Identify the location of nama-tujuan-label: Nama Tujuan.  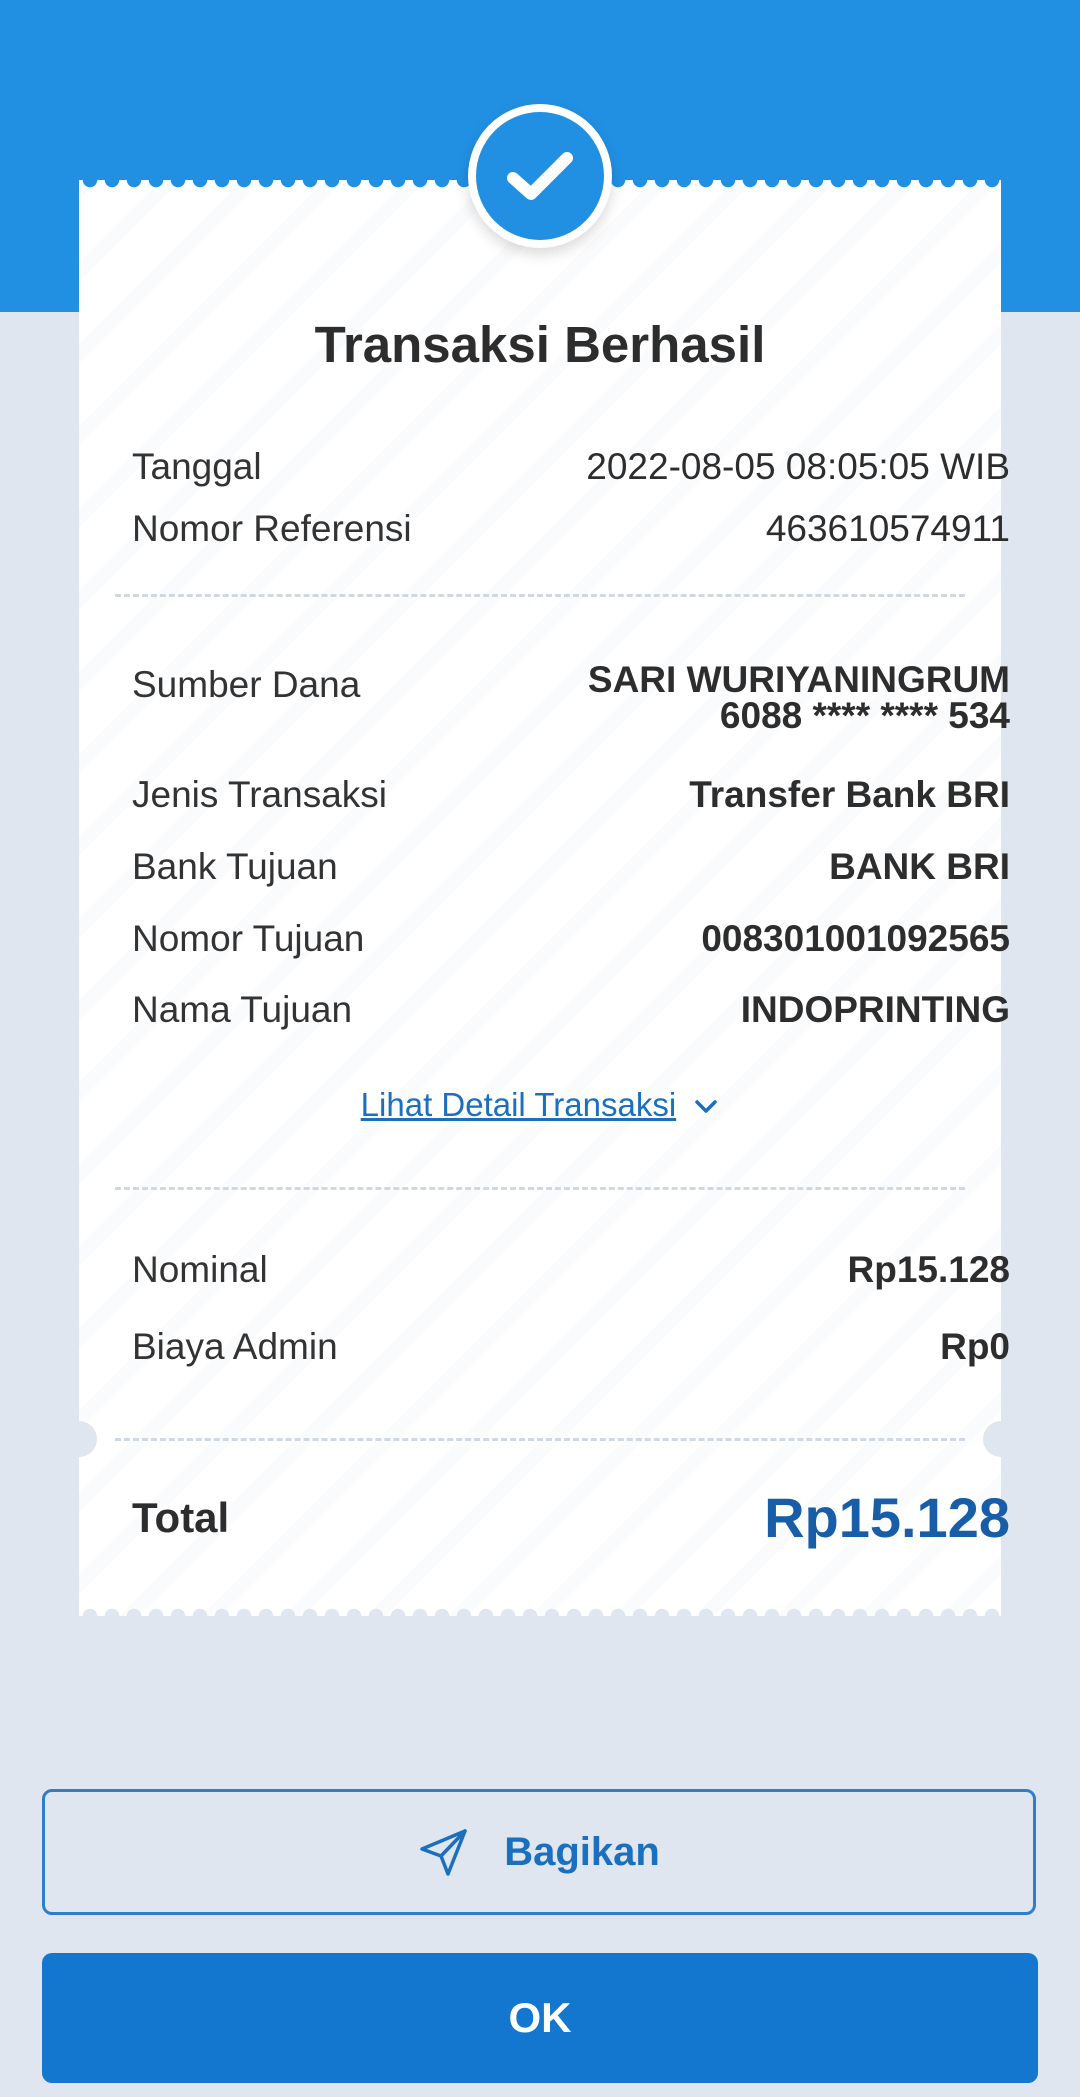
(242, 1009).